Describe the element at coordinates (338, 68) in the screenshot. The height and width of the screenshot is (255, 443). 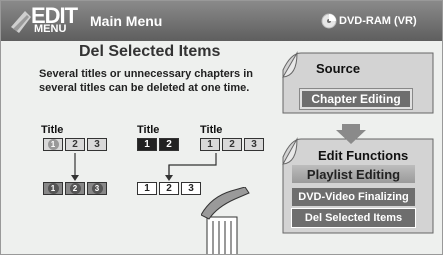
I see `source-title: Source` at that location.